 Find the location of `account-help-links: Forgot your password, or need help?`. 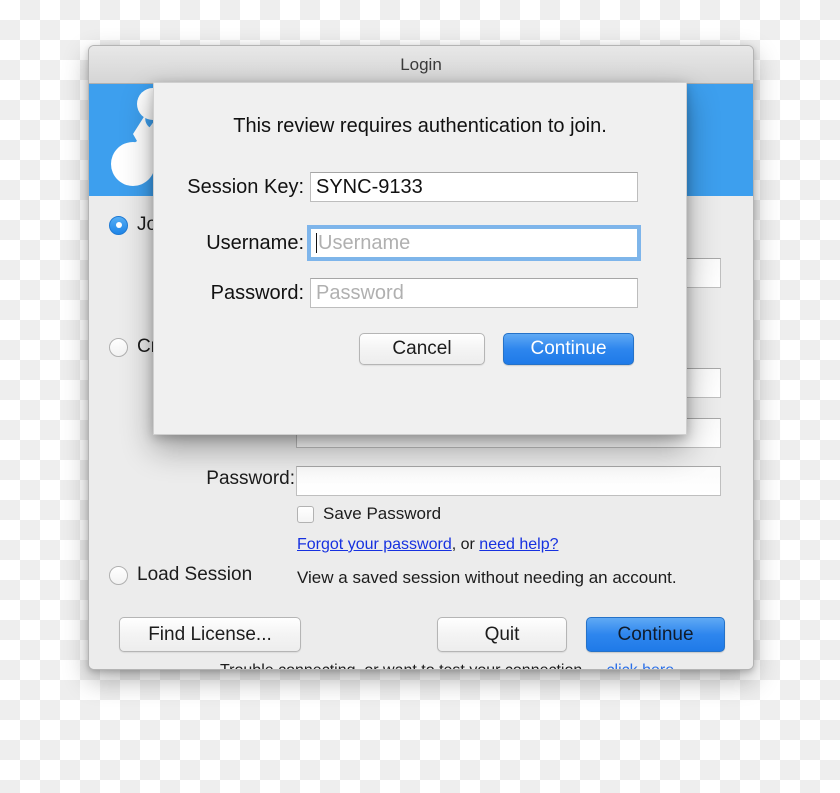

account-help-links: Forgot your password, or need help? is located at coordinates (427, 545).